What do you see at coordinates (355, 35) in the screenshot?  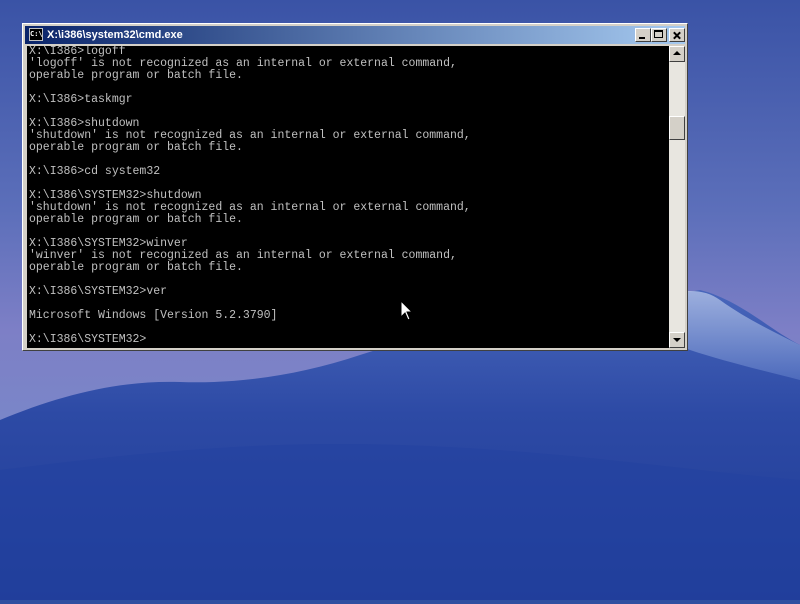 I see `title-bar: C:\ X:\i386\system32\cmd.exe` at bounding box center [355, 35].